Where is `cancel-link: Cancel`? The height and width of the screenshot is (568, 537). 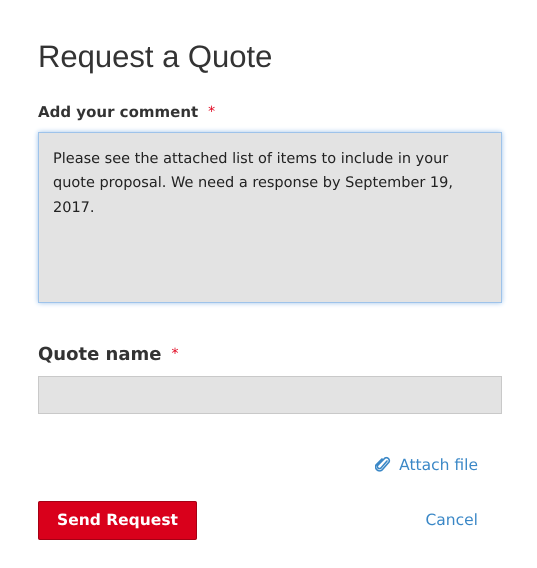 cancel-link: Cancel is located at coordinates (451, 520).